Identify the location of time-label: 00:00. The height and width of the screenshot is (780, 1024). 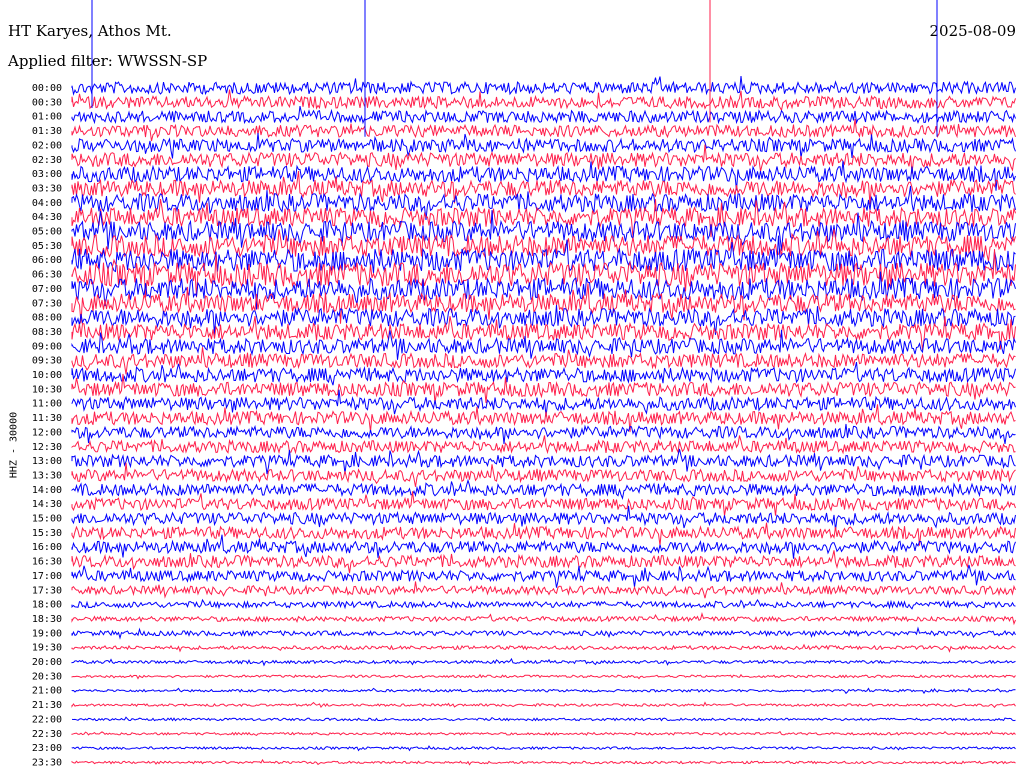
(47, 88).